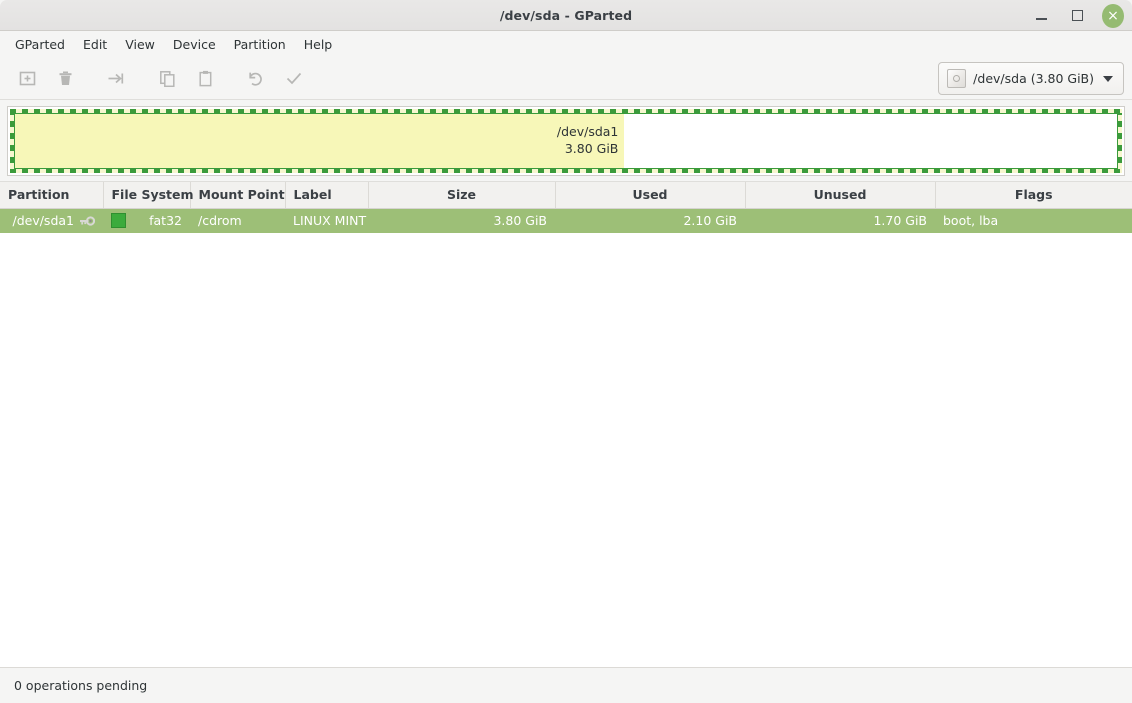 This screenshot has width=1132, height=703. I want to click on window-title: /dev/sda - GParted, so click(566, 15).